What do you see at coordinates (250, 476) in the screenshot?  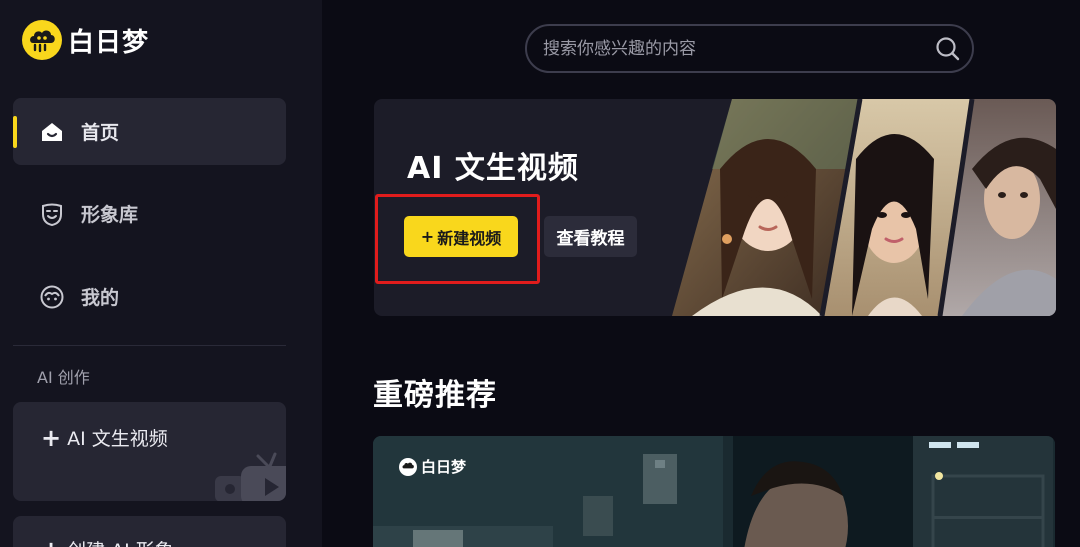 I see `tv-play-icon` at bounding box center [250, 476].